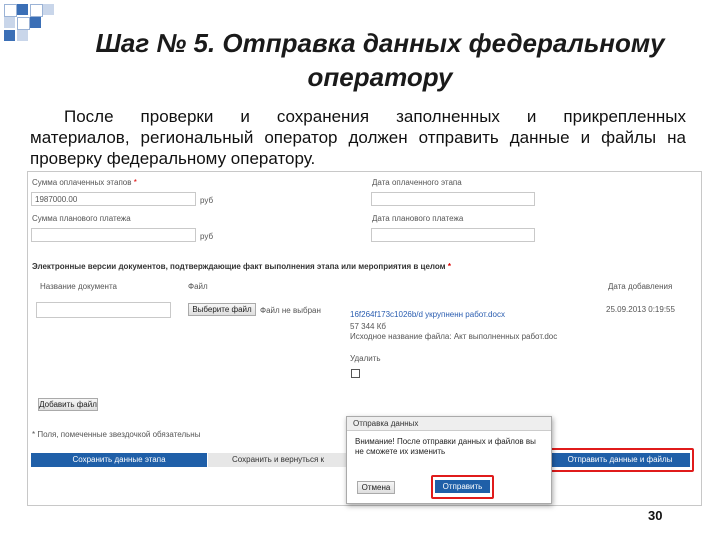 Image resolution: width=720 pixels, height=540 pixels. Describe the element at coordinates (81, 218) in the screenshot. I see `sum-planned2-label: Сумма планового платежа` at that location.